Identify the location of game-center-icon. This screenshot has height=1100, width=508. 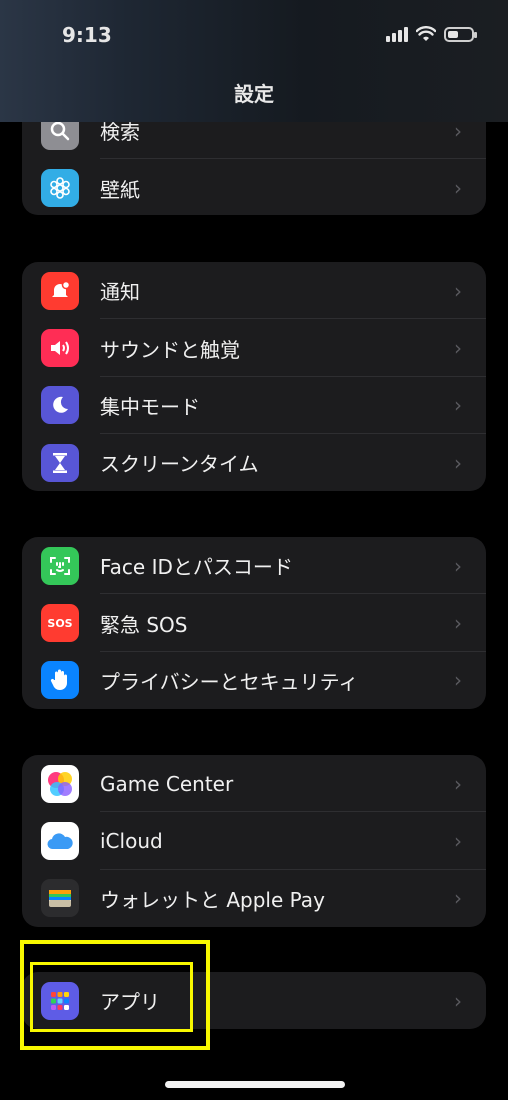
(60, 783).